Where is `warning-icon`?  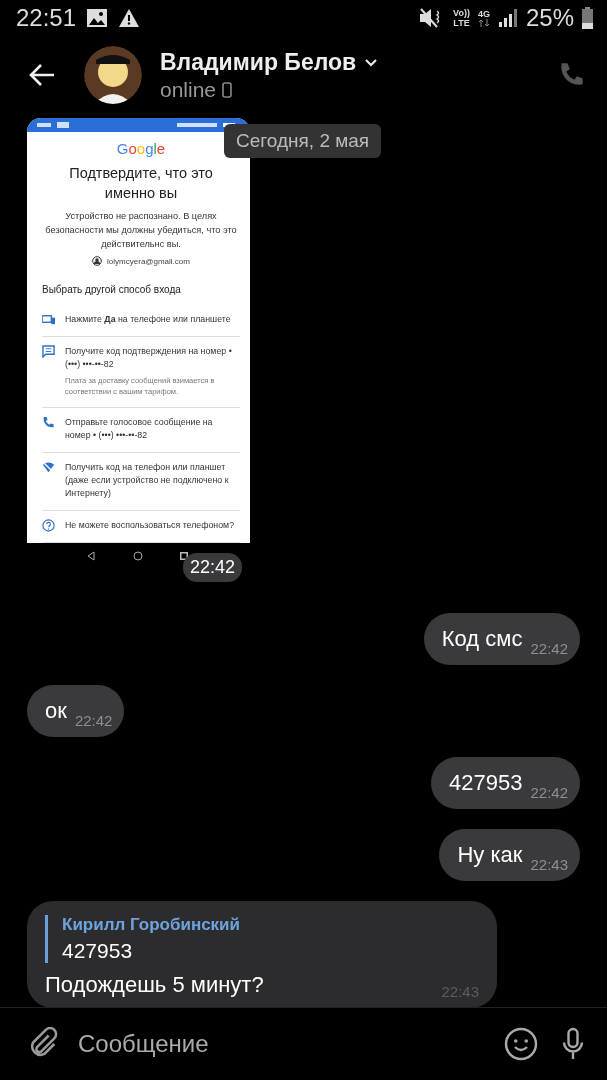
warning-icon is located at coordinates (129, 18).